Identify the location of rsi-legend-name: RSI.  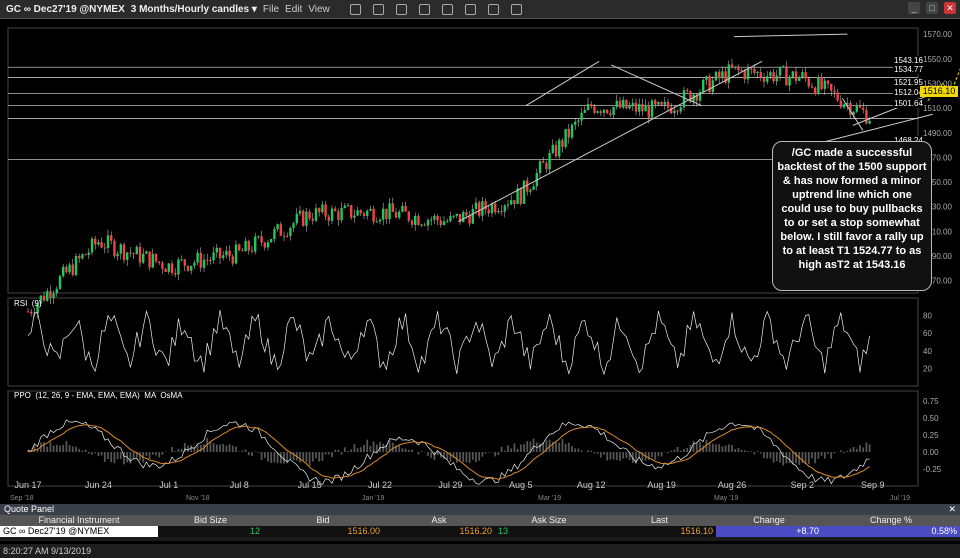
(21, 303).